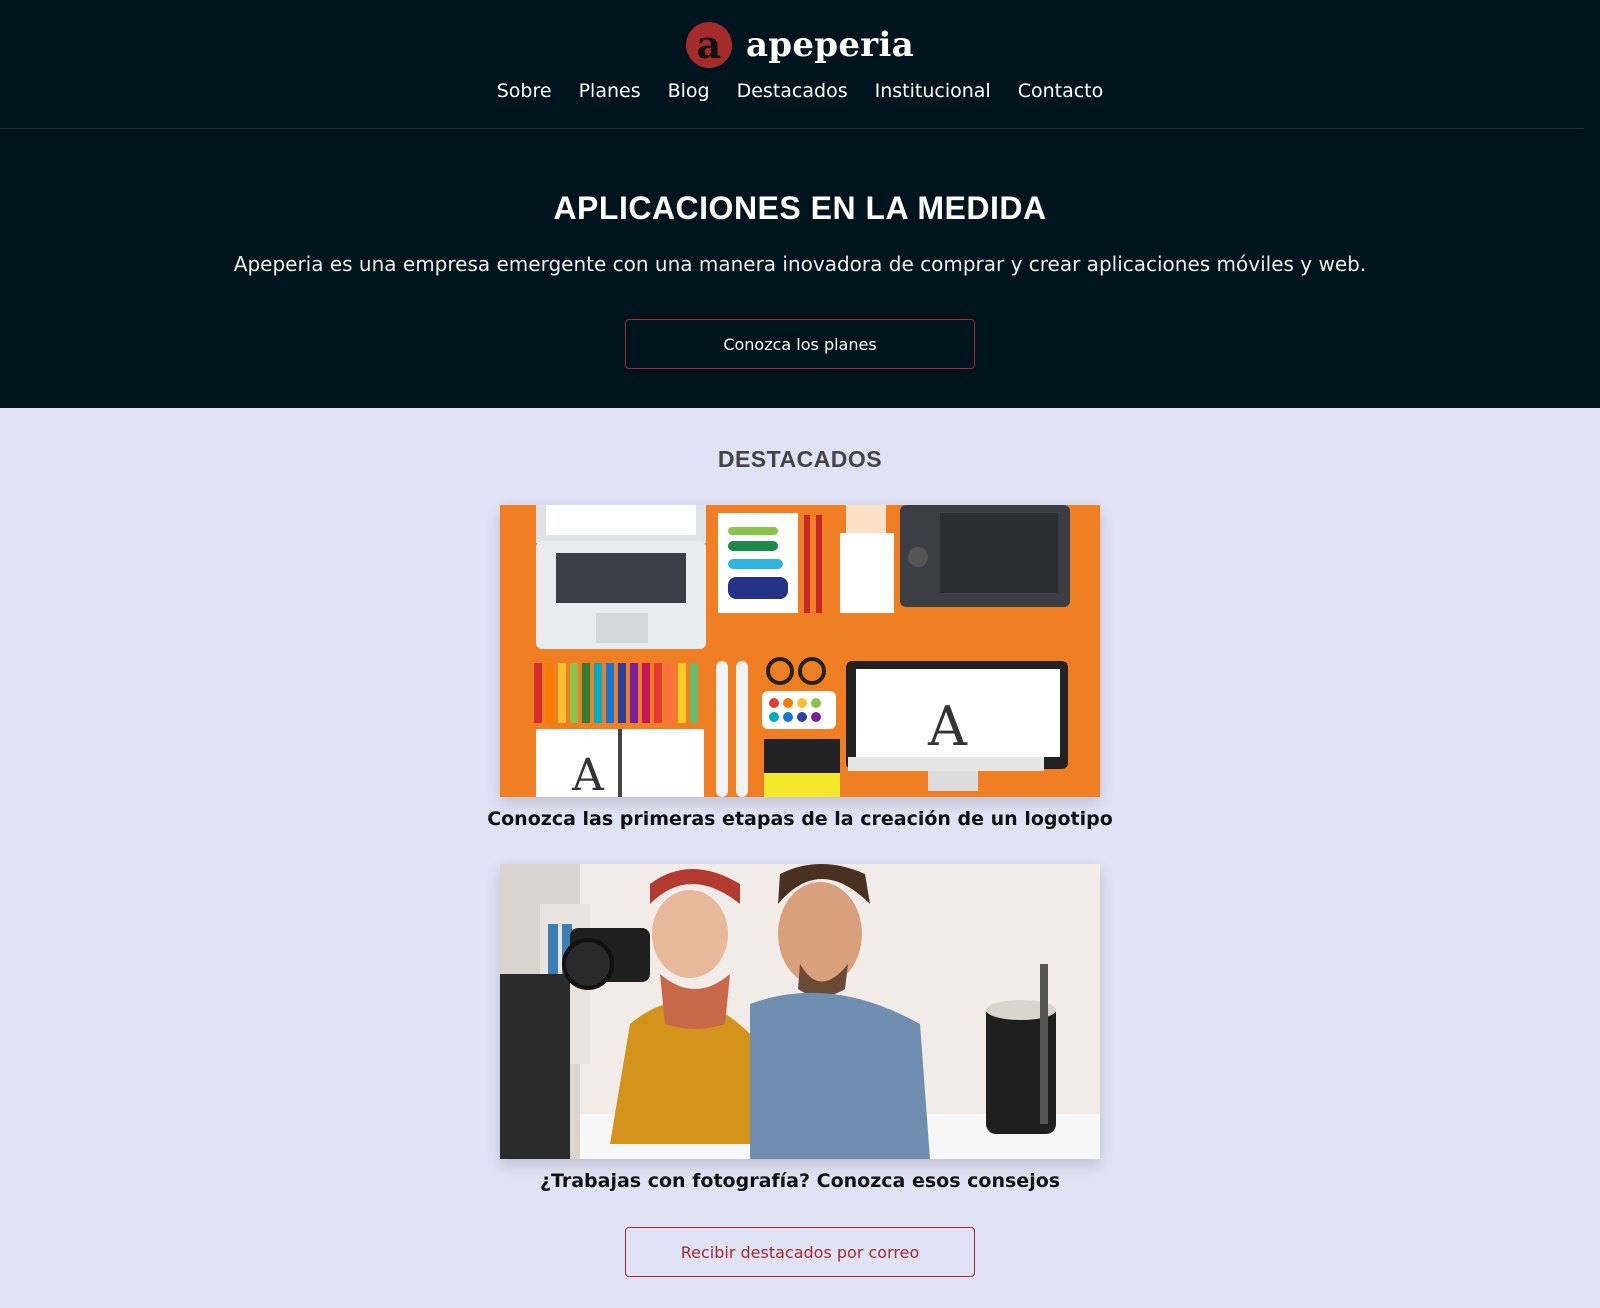 The image size is (1600, 1308). Describe the element at coordinates (890, 632) in the screenshot. I see `paint-tubes` at that location.